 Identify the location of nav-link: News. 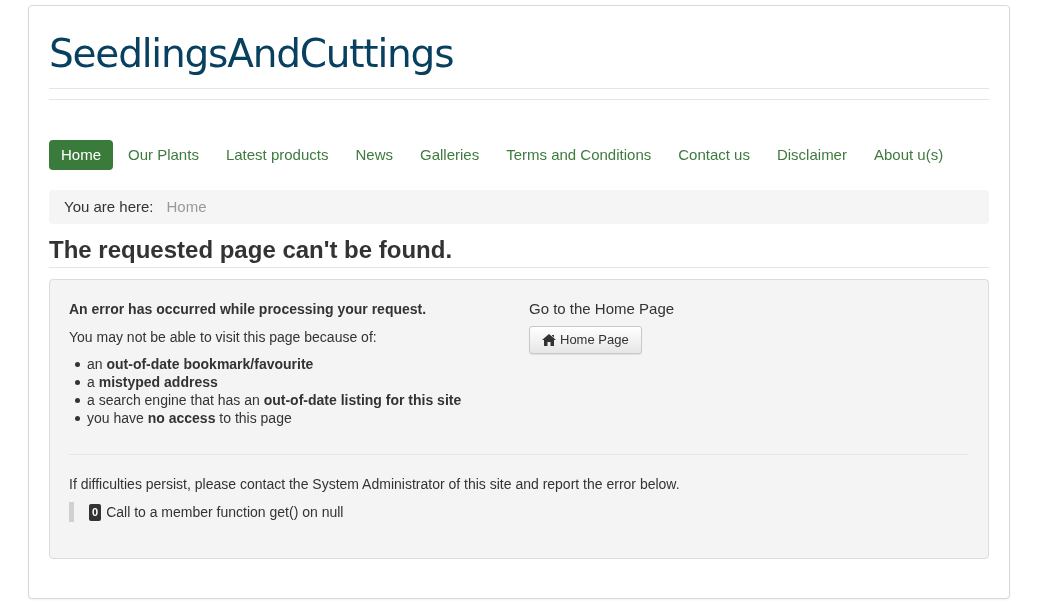
(374, 155).